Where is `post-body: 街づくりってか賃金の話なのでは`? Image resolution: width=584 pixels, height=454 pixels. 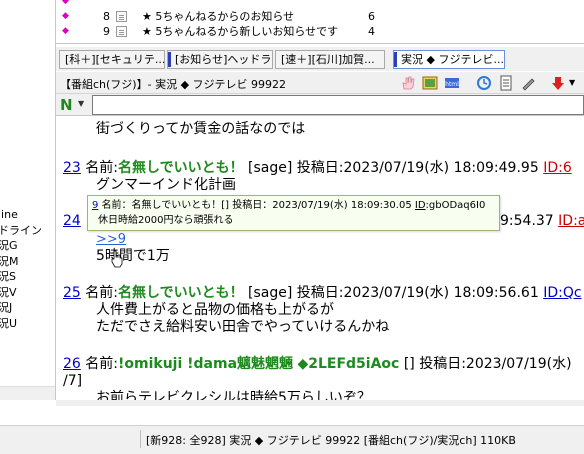 post-body: 街づくりってか賃金の話なのでは is located at coordinates (201, 129).